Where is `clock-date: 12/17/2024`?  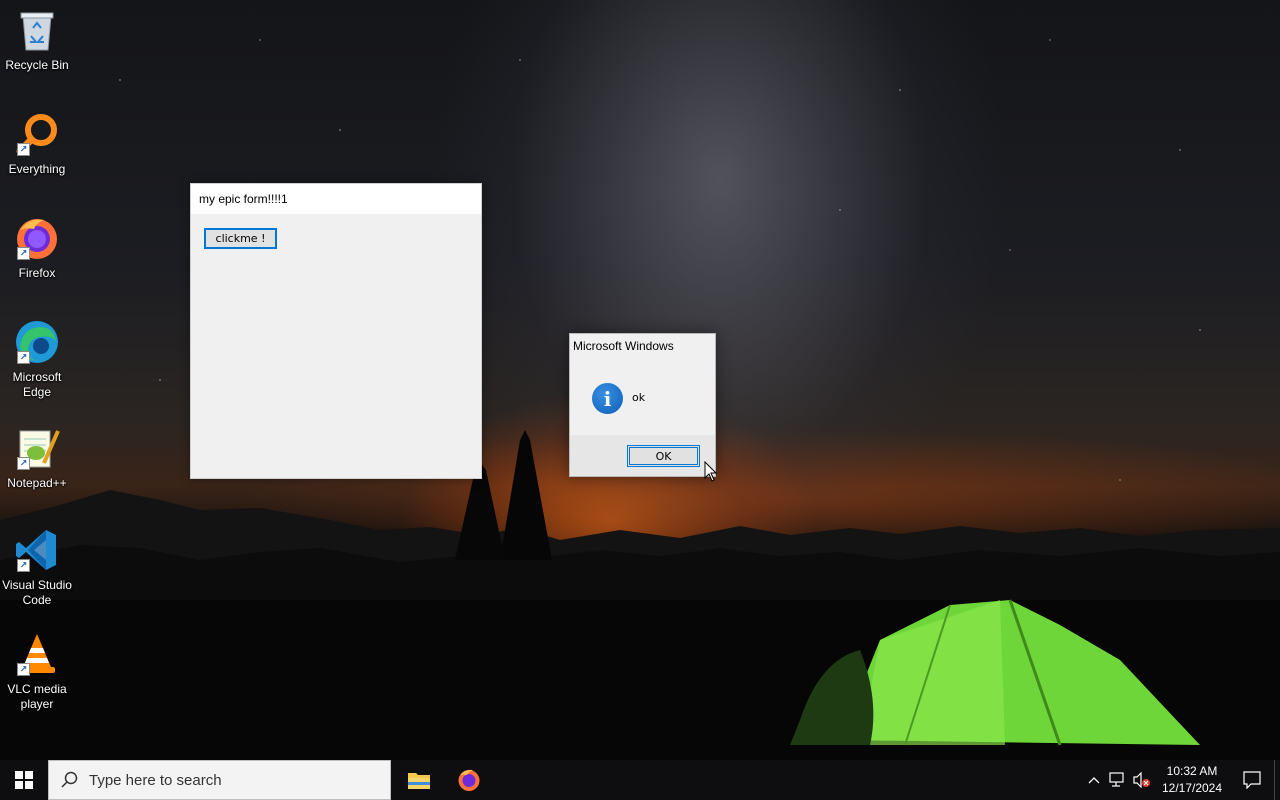 clock-date: 12/17/2024 is located at coordinates (1192, 788).